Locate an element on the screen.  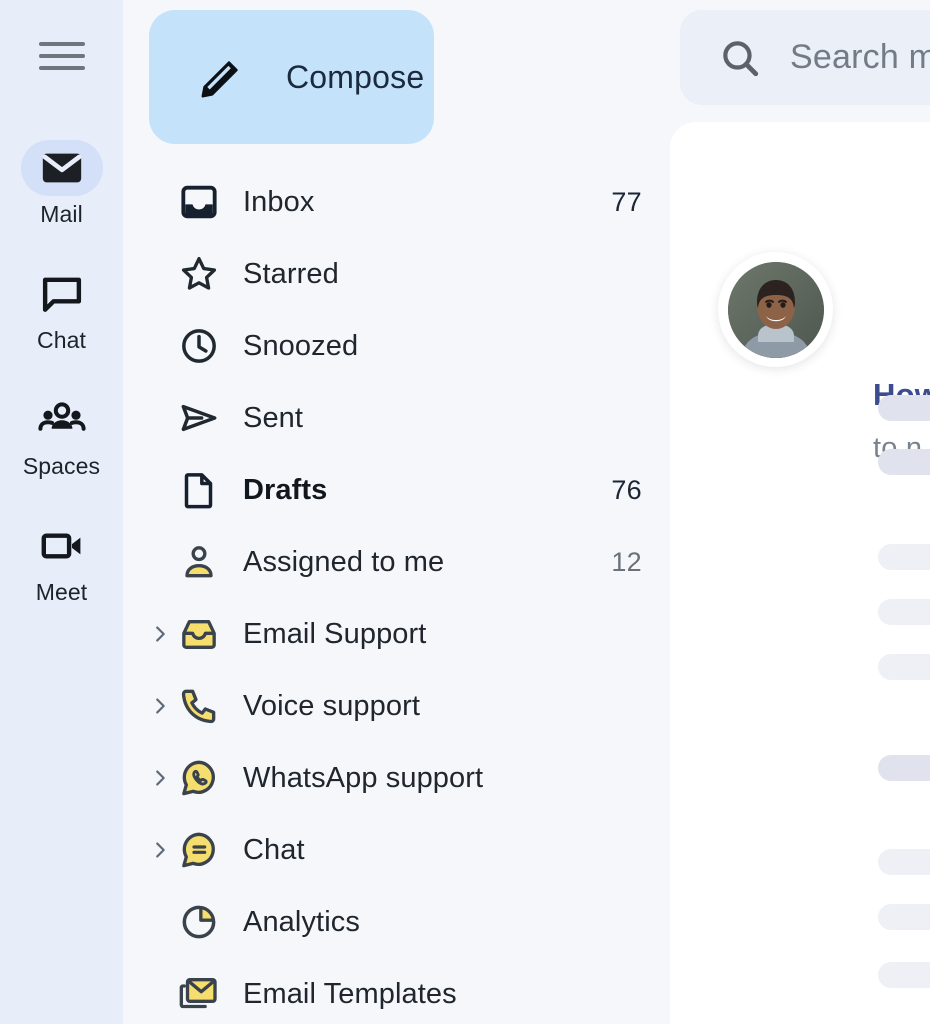
app-rail: Mail Chat Spaces Meet is located at coordinates (61, 512).